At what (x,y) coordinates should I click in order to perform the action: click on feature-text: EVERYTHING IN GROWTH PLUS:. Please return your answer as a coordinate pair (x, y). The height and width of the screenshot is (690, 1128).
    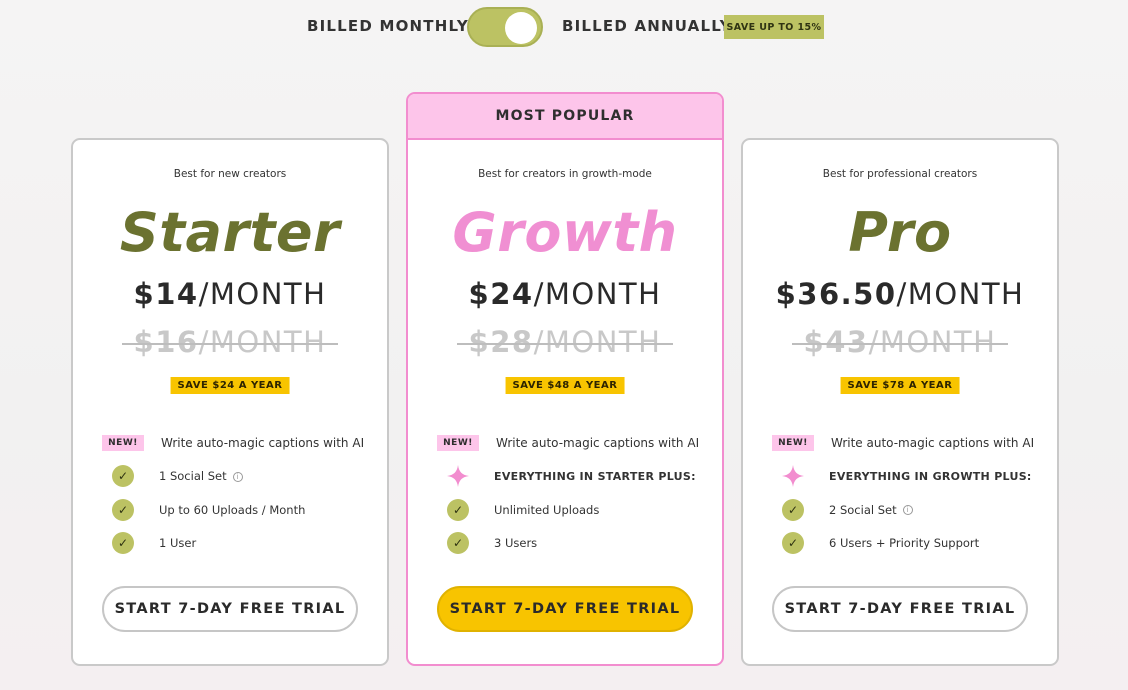
    Looking at the image, I should click on (930, 476).